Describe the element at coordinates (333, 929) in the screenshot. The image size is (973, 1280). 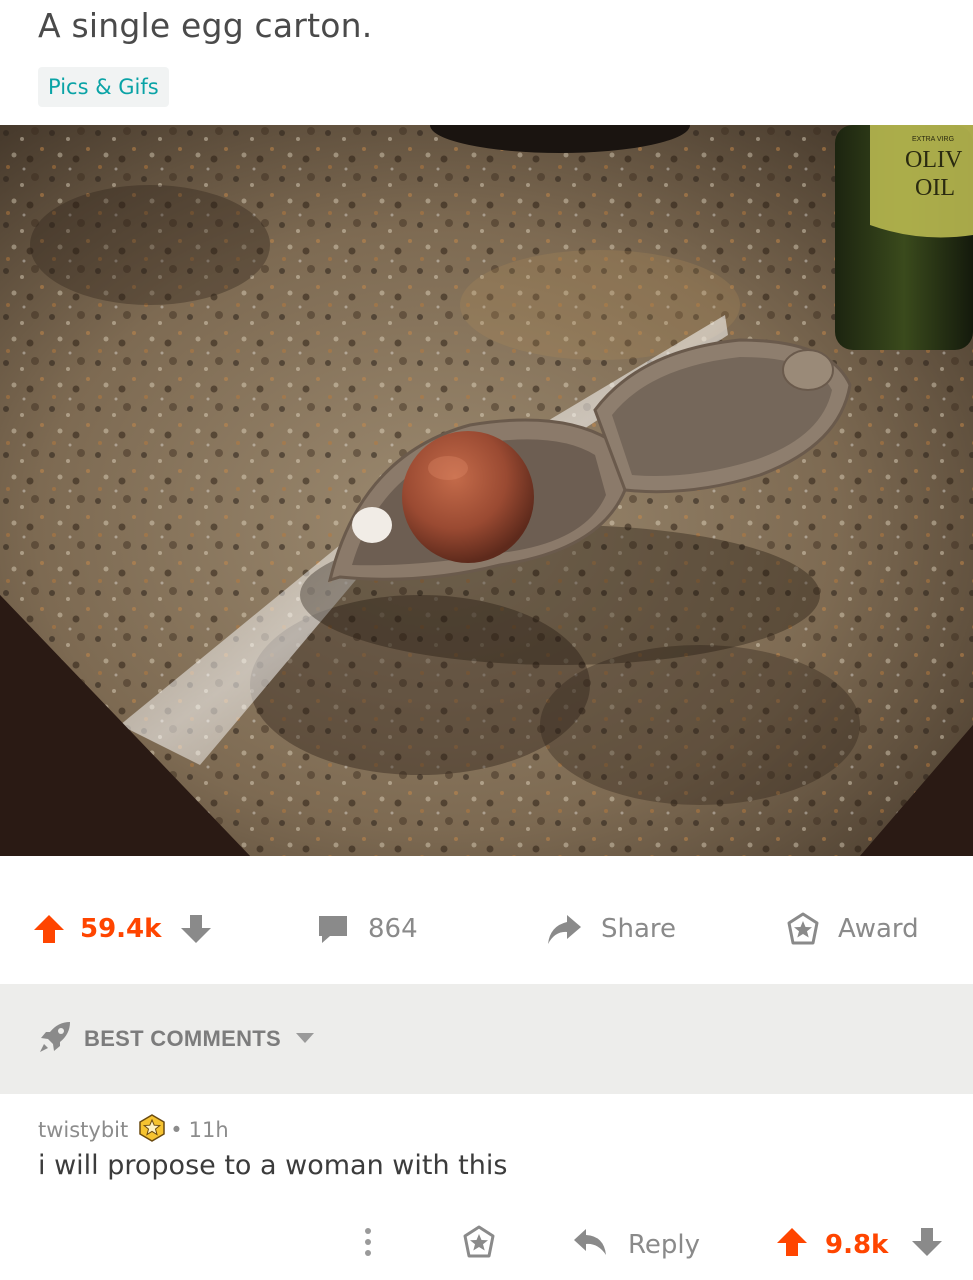
I see `comment-bubble-icon` at that location.